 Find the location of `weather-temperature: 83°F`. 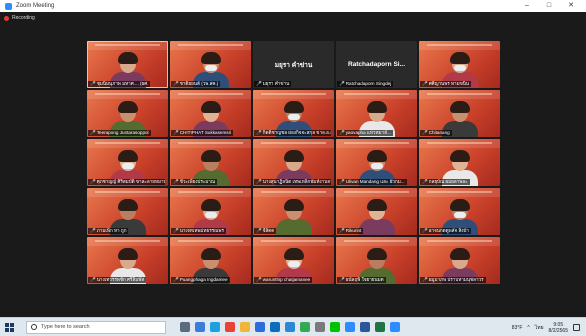

weather-temperature: 83°F is located at coordinates (517, 328).